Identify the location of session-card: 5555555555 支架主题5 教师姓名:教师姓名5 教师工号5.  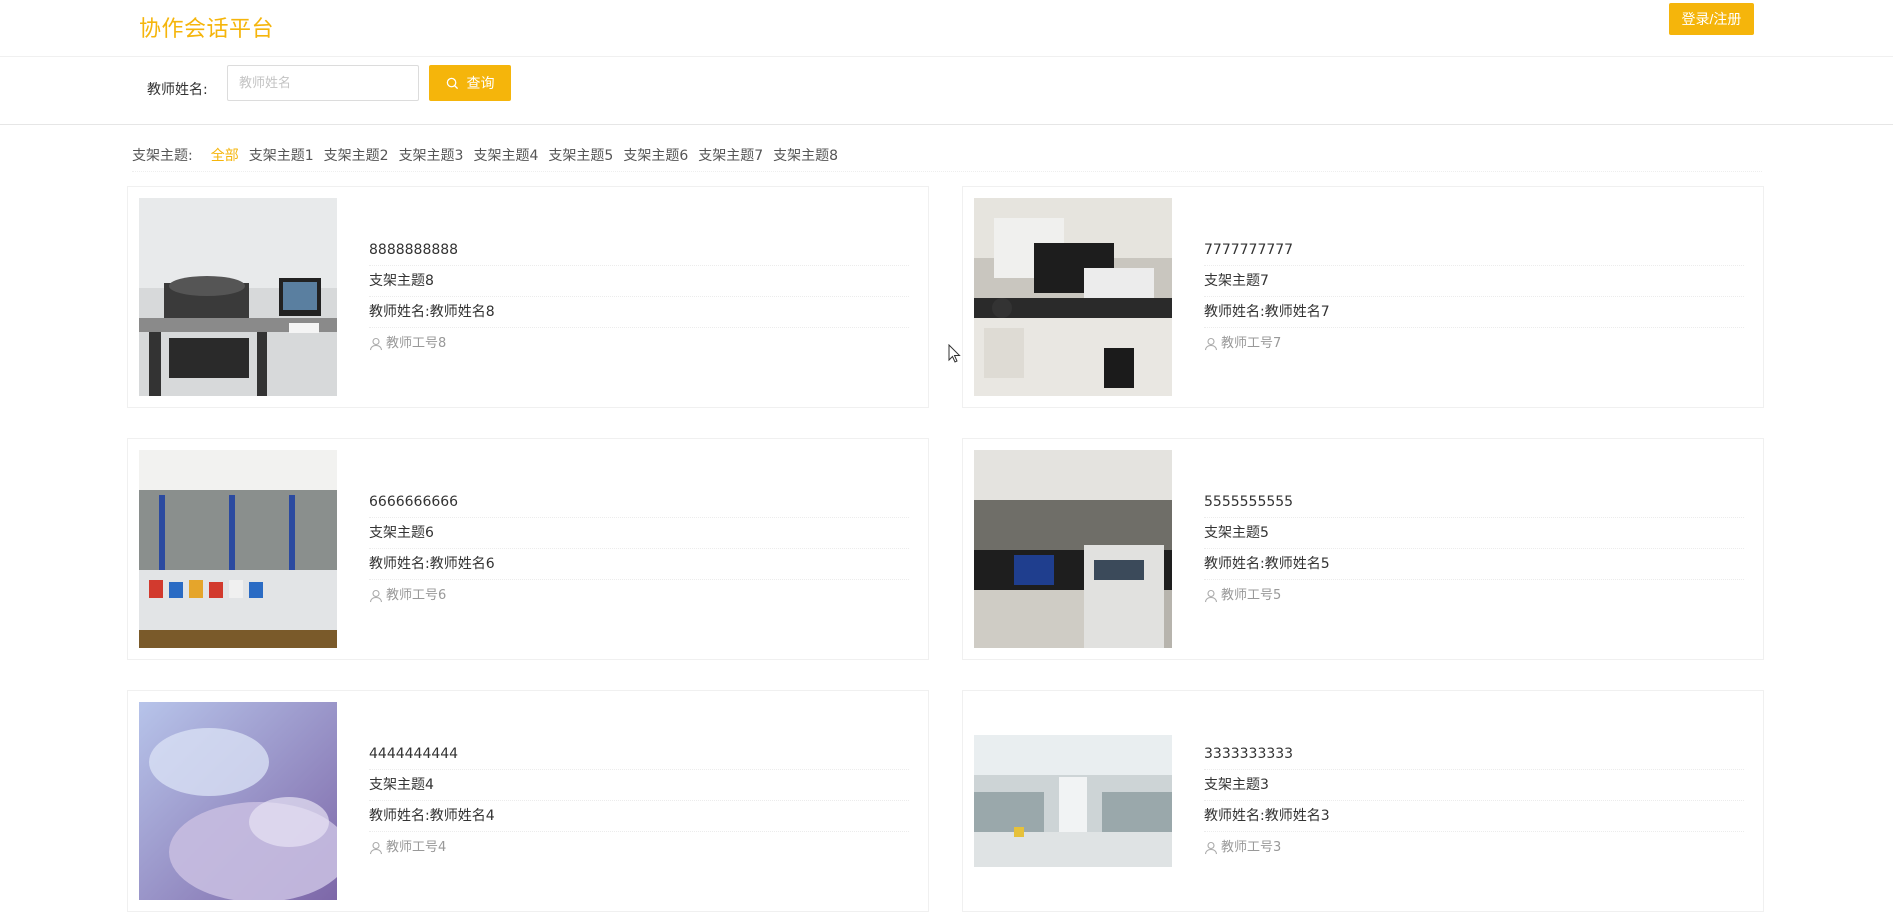
(1363, 549).